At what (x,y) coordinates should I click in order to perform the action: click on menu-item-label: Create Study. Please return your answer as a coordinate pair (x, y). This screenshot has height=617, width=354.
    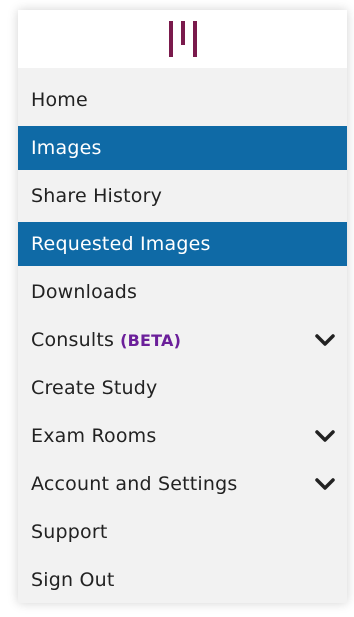
    Looking at the image, I should click on (94, 388).